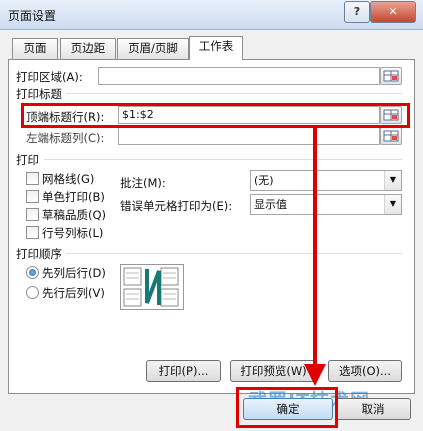 This screenshot has width=423, height=431. Describe the element at coordinates (373, 409) in the screenshot. I see `cancel-button: 取消` at that location.